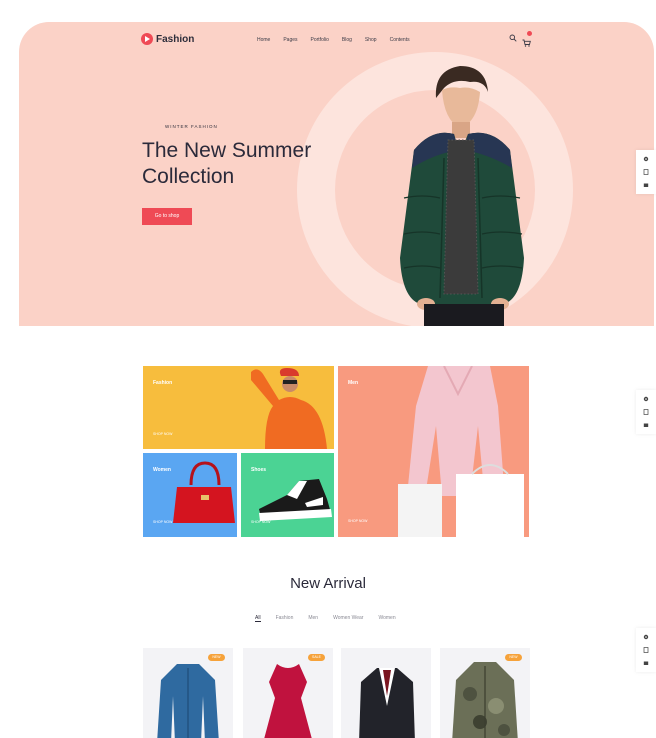 This screenshot has height=738, width=656. I want to click on product-filter-tabs: All Fashion Men Women Wear Women, so click(325, 618).